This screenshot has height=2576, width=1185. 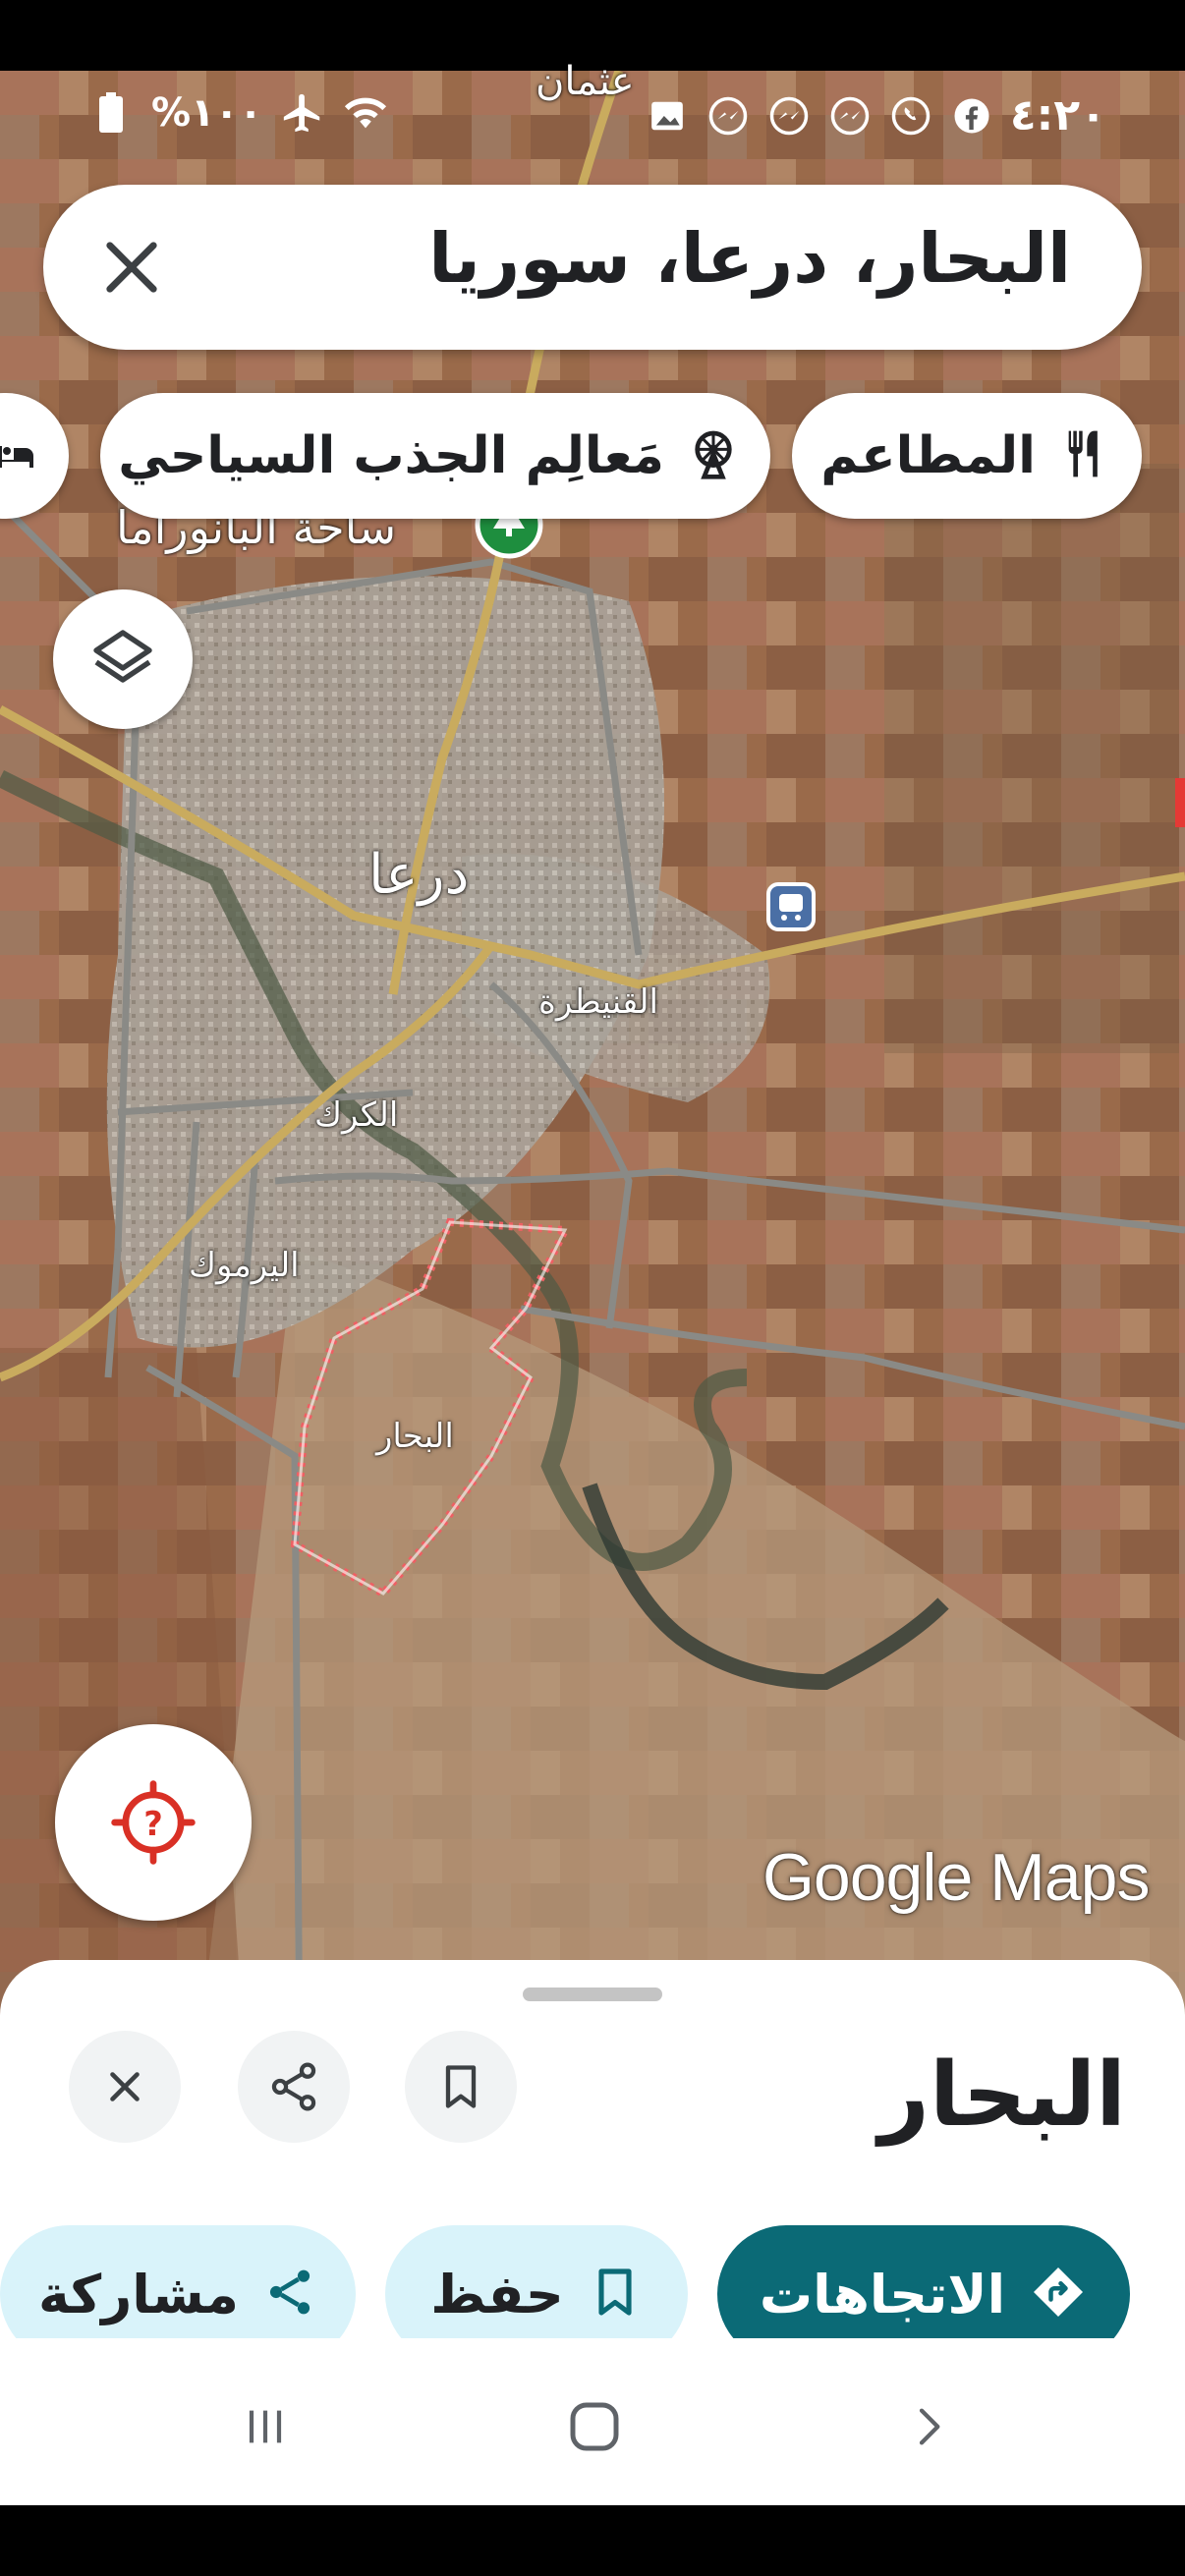 I want to click on battery-icon, so click(x=111, y=113).